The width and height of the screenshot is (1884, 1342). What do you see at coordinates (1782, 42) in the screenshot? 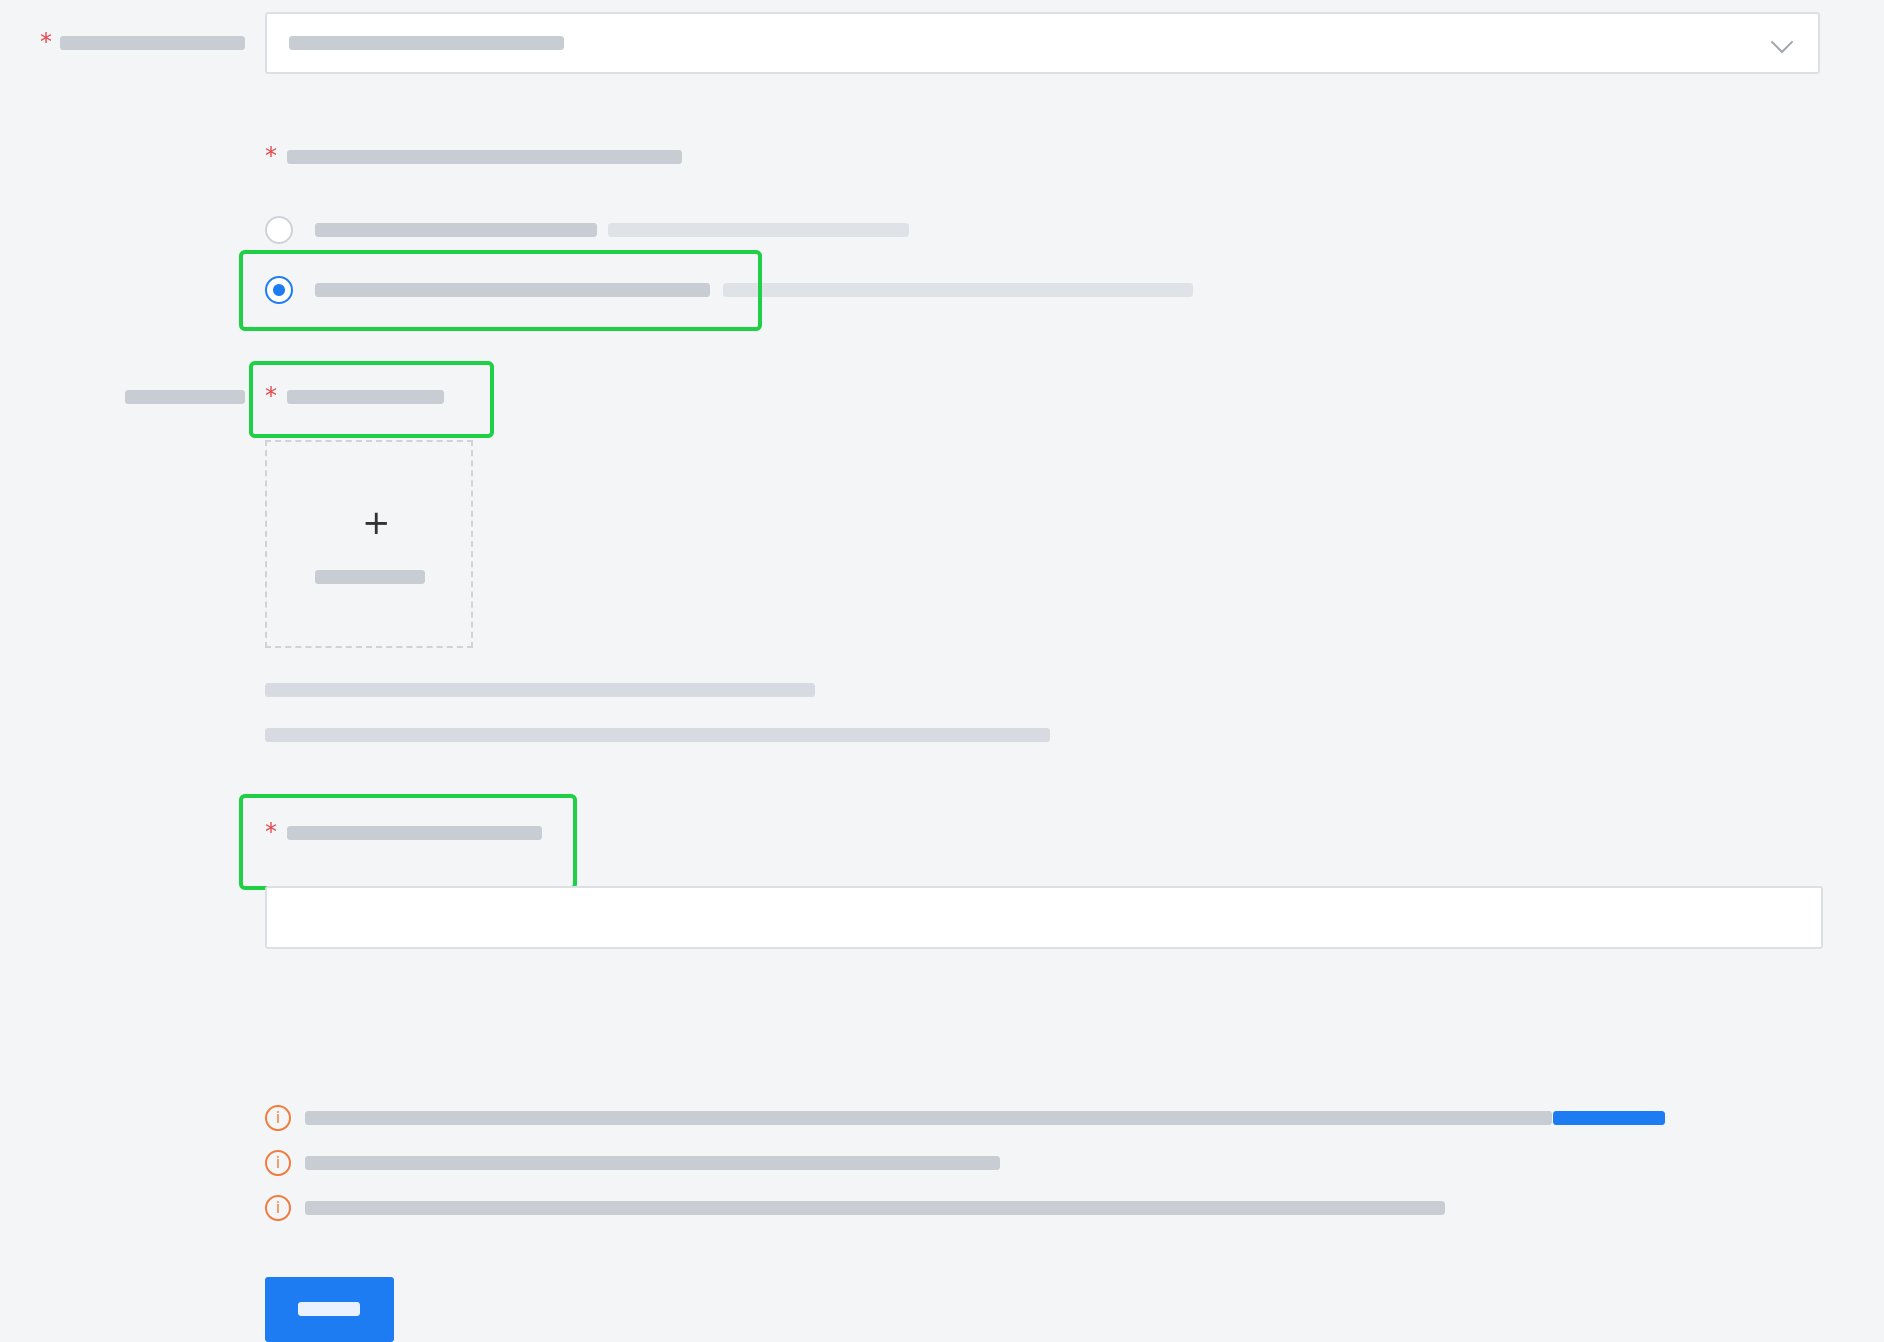
I see `chevron-down-icon` at bounding box center [1782, 42].